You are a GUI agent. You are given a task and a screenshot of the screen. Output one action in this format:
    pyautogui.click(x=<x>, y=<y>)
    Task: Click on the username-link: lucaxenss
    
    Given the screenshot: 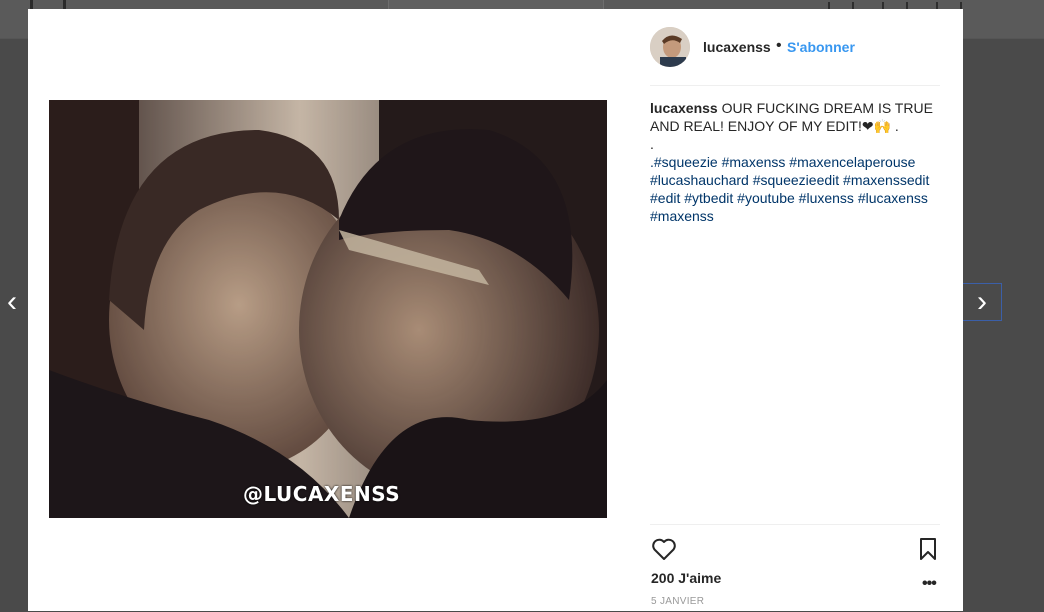 What is the action you would take?
    pyautogui.click(x=737, y=47)
    